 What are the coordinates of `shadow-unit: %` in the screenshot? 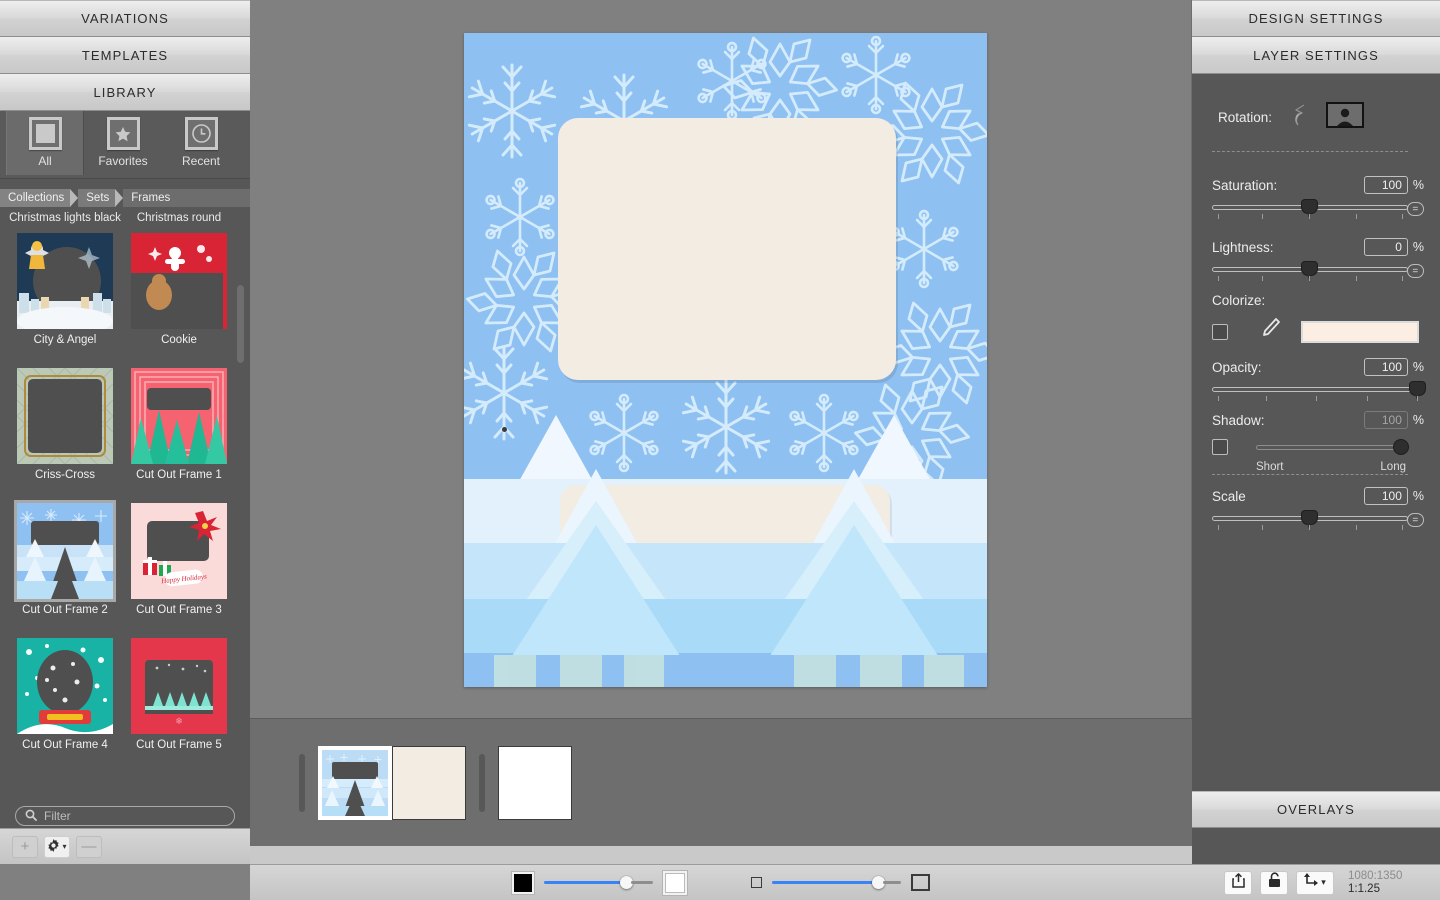 It's located at (1418, 420).